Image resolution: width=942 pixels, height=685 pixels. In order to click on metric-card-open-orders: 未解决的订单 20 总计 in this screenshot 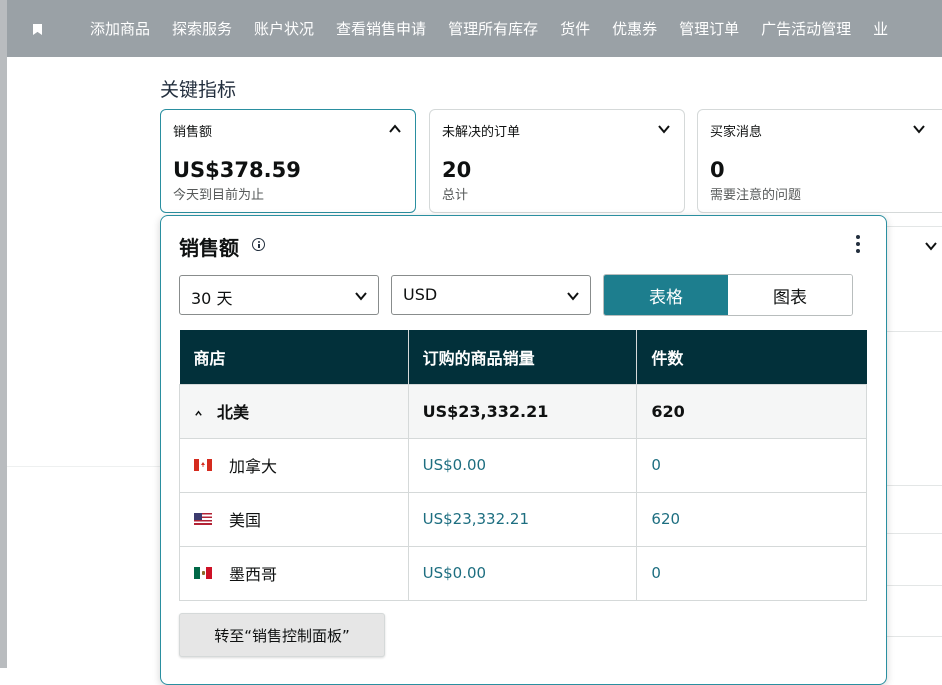, I will do `click(557, 161)`.